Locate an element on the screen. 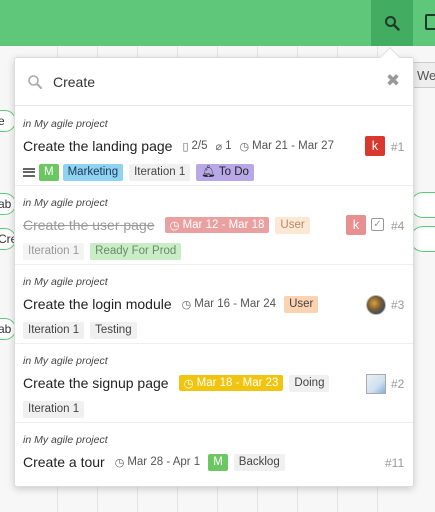  status-chip: 🔔︎ To Do is located at coordinates (225, 172).